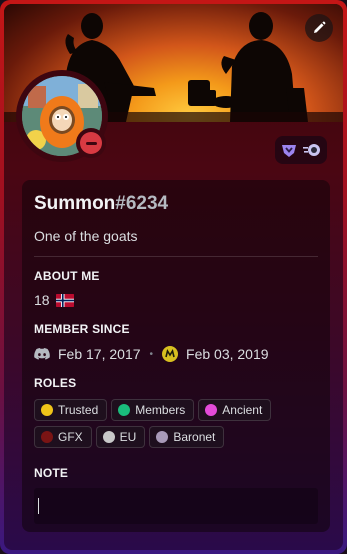 The width and height of the screenshot is (347, 554). What do you see at coordinates (289, 150) in the screenshot?
I see `hypesquad-badge-icon` at bounding box center [289, 150].